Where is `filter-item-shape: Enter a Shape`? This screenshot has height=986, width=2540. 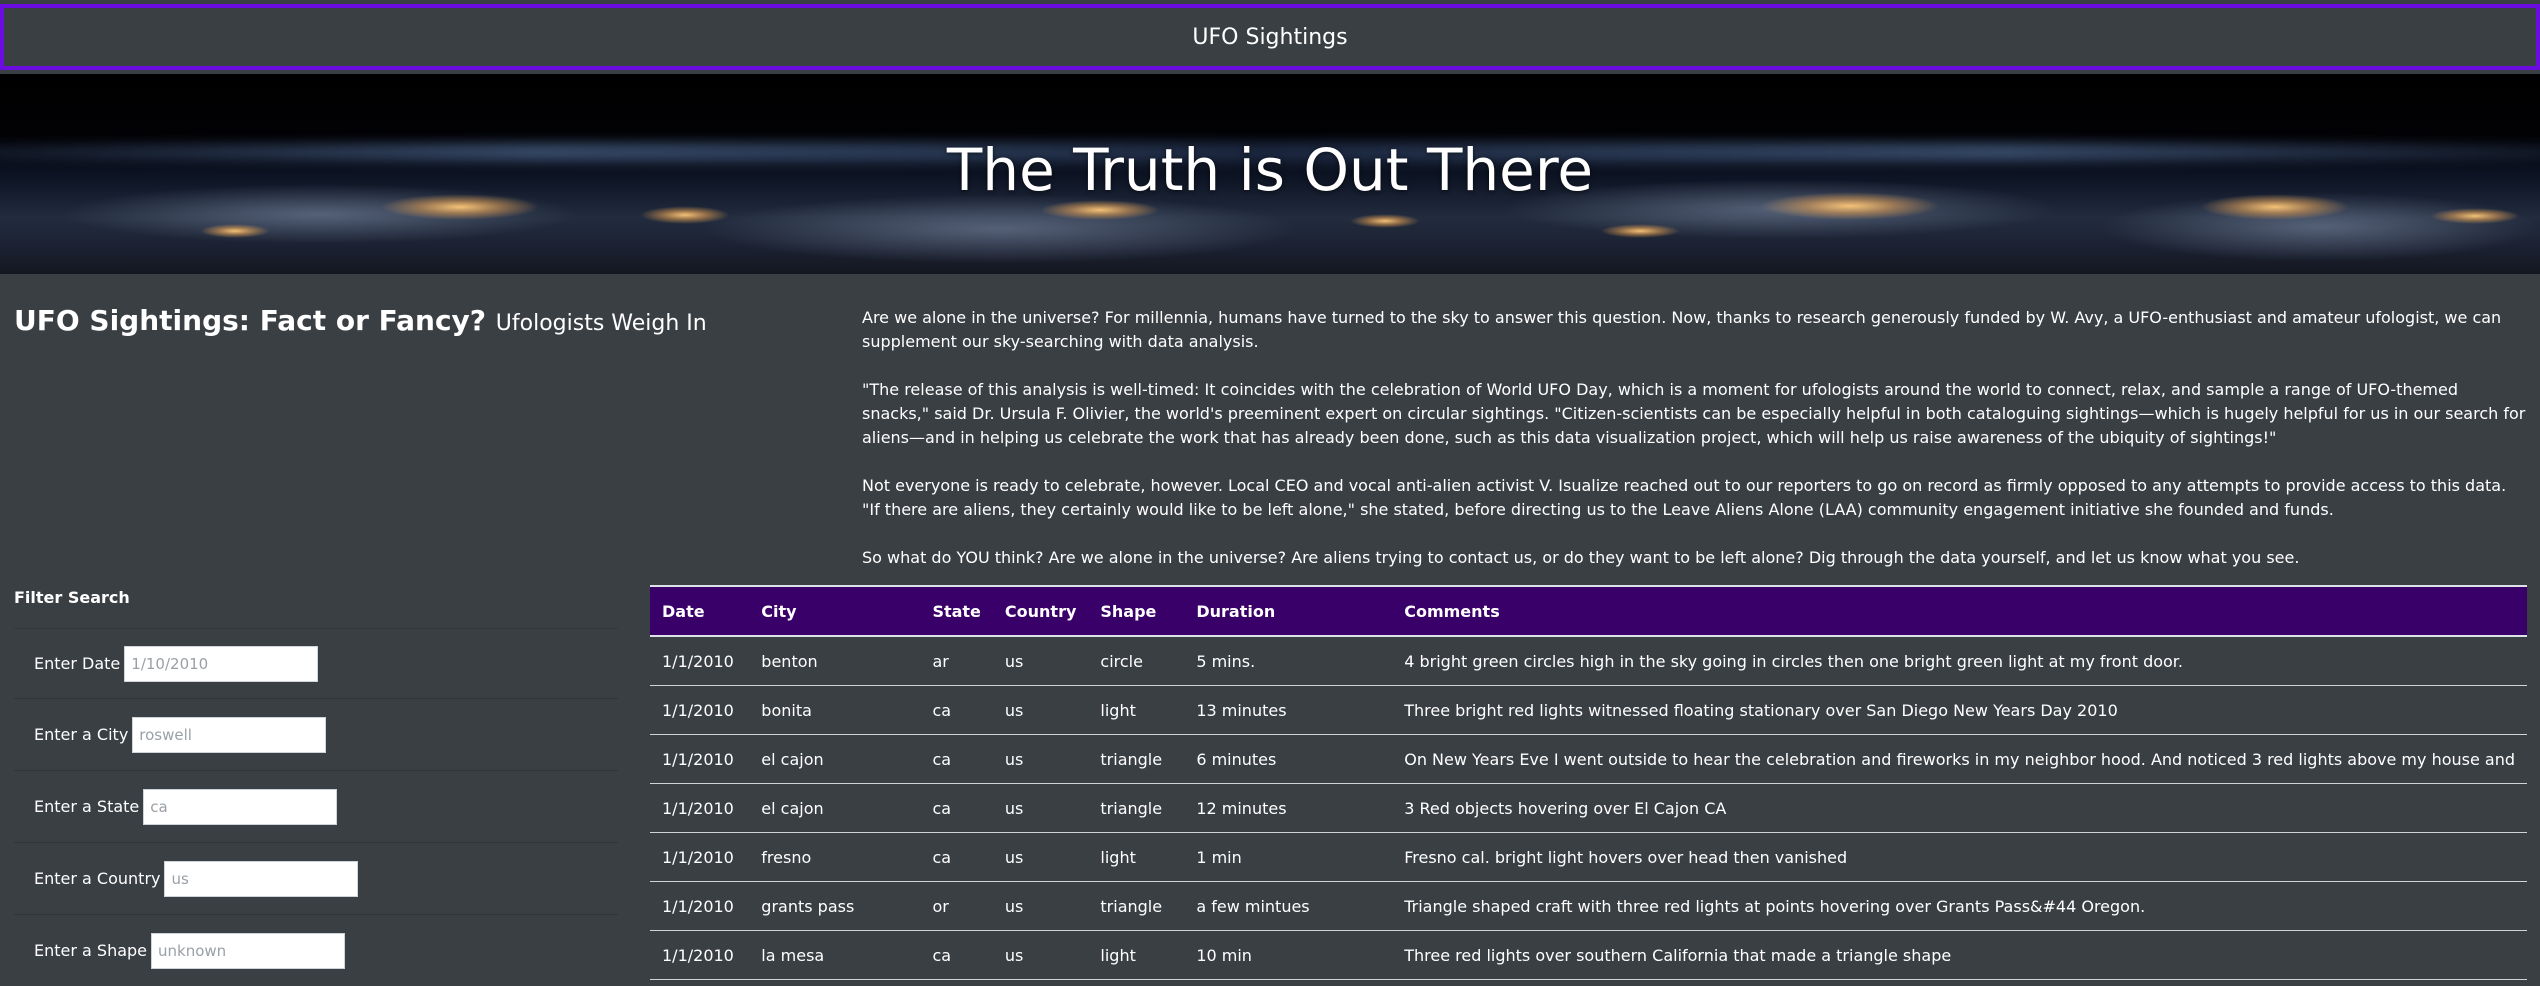 filter-item-shape: Enter a Shape is located at coordinates (316, 950).